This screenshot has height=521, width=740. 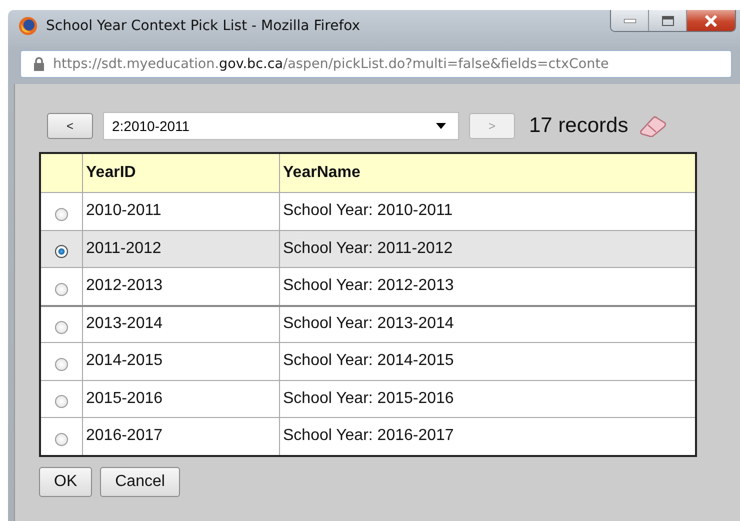 What do you see at coordinates (181, 398) in the screenshot?
I see `table-cell: 2015-2016` at bounding box center [181, 398].